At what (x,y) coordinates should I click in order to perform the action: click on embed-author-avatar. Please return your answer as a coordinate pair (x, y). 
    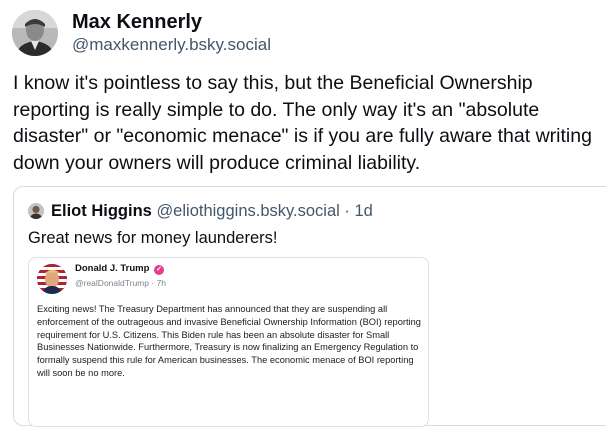
    Looking at the image, I should click on (52, 279).